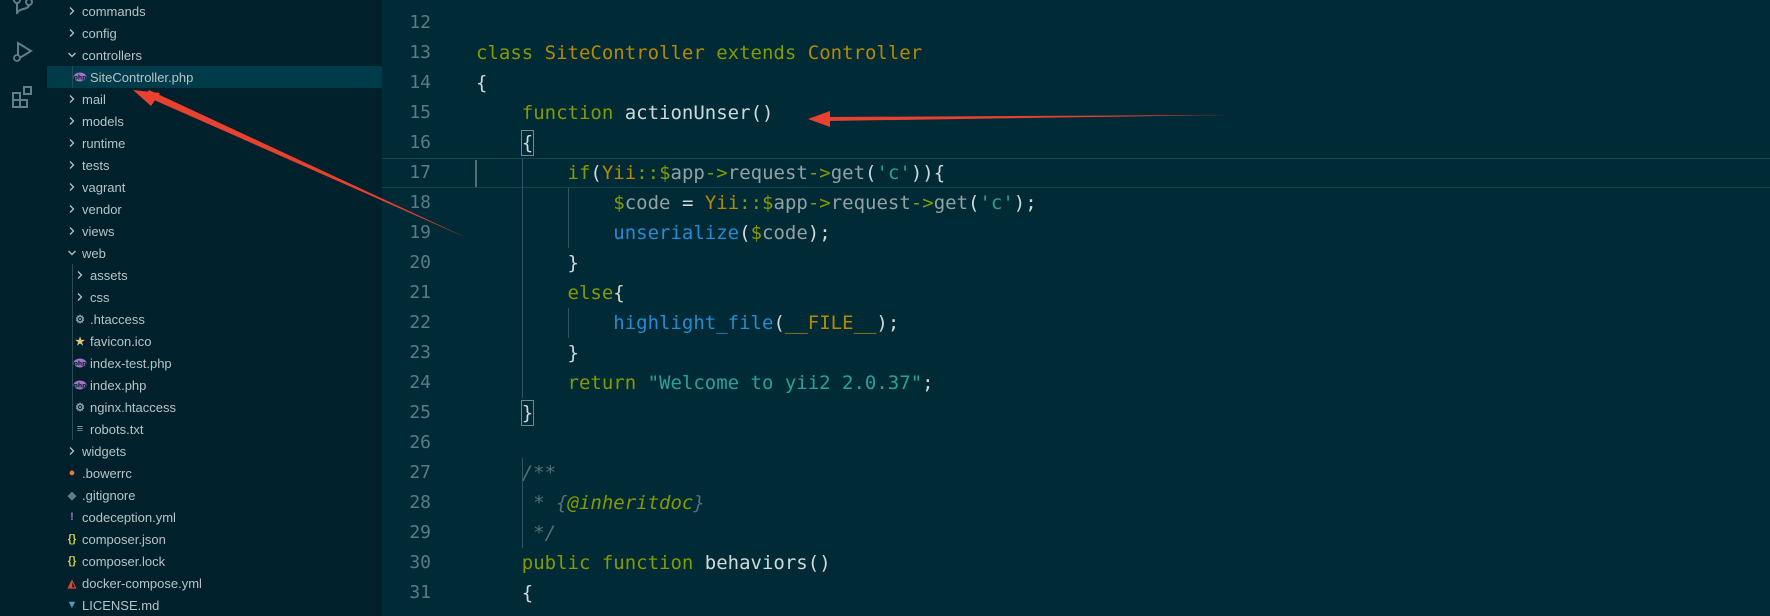  What do you see at coordinates (23, 97) in the screenshot?
I see `extensions-icon` at bounding box center [23, 97].